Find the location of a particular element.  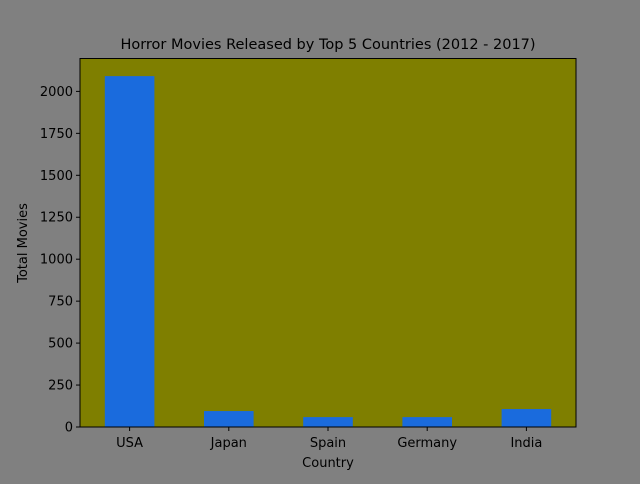

x-tick-label: USA is located at coordinates (129, 443).